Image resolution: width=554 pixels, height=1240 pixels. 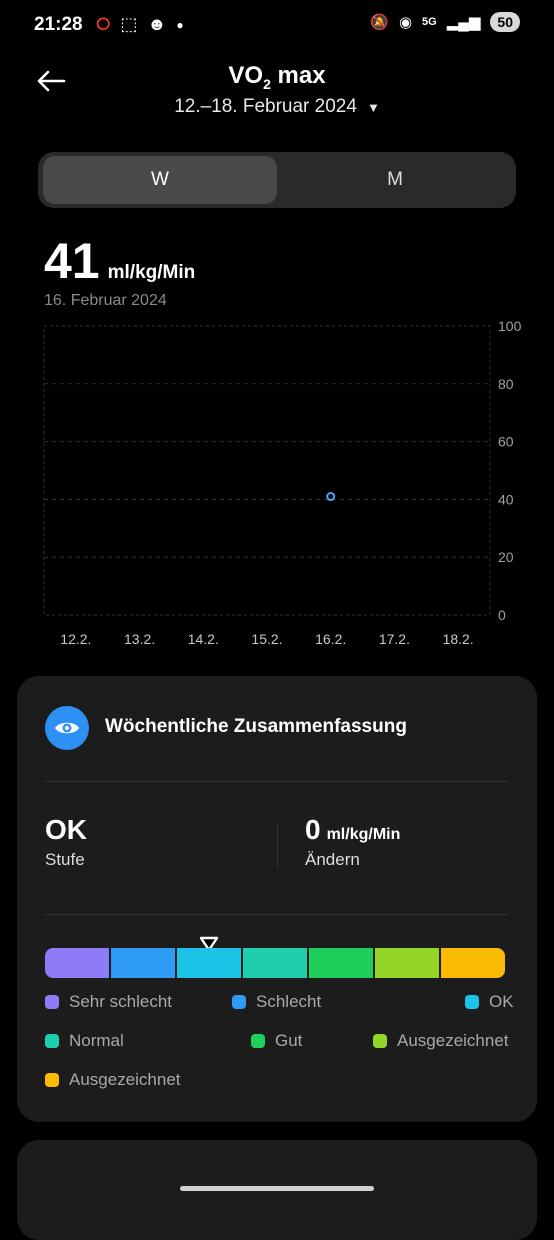 What do you see at coordinates (330, 639) in the screenshot?
I see `x-tick-label: 16.2.` at bounding box center [330, 639].